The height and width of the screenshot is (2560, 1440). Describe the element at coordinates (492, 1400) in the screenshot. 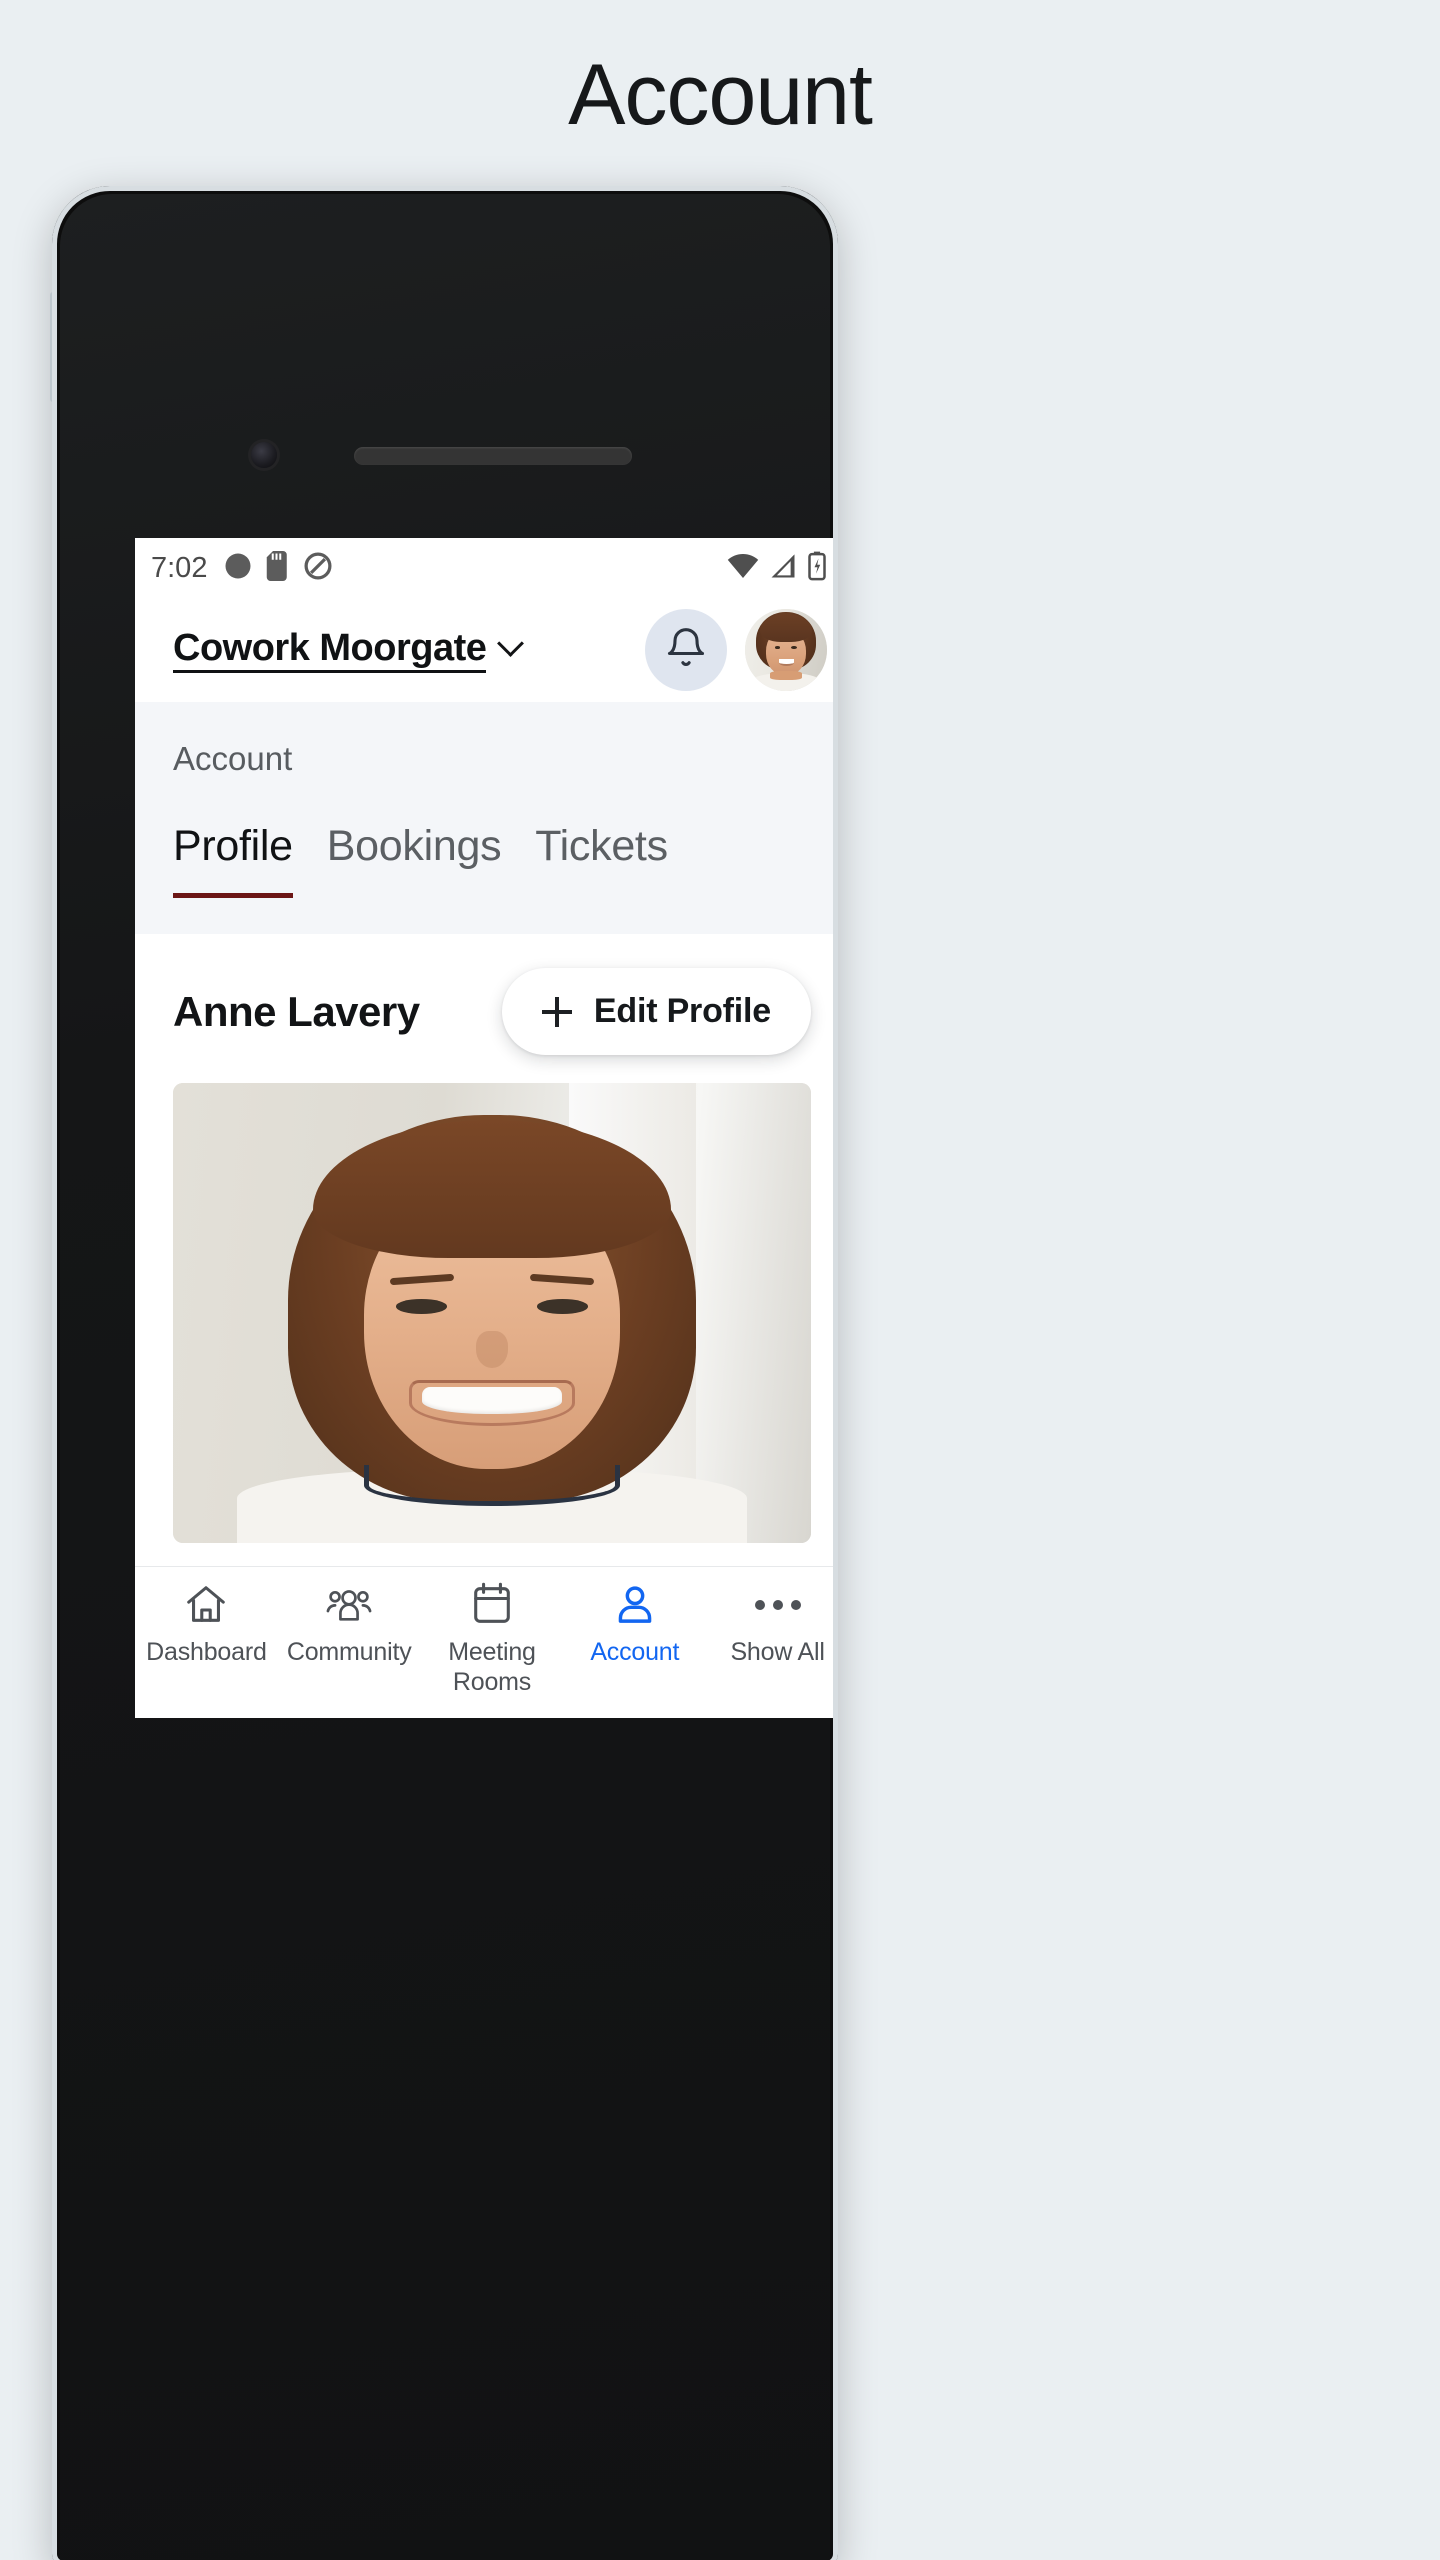

I see `photo-teeth` at that location.